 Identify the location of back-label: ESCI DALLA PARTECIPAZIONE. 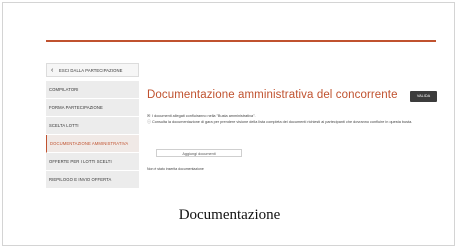
(91, 70).